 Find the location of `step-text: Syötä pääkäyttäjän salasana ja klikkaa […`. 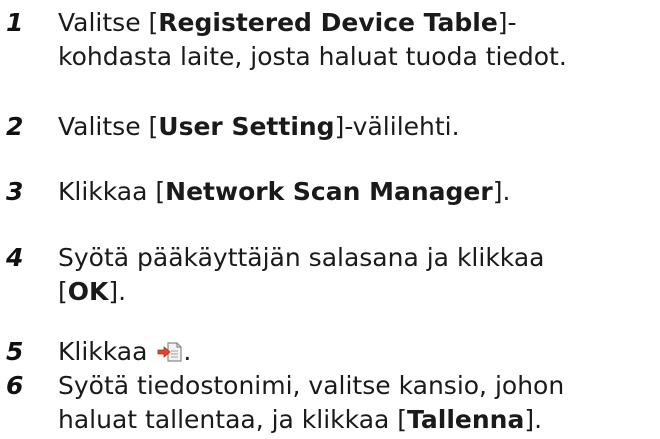

step-text: Syötä pääkäyttäjän salasana ja klikkaa [… is located at coordinates (301, 274).